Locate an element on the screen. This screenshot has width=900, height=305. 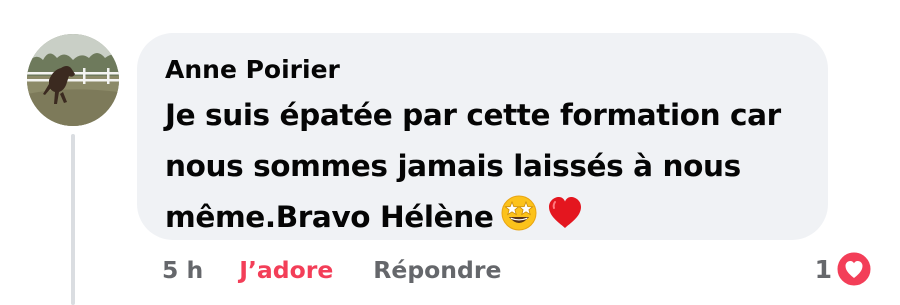
avatar is located at coordinates (73, 80).